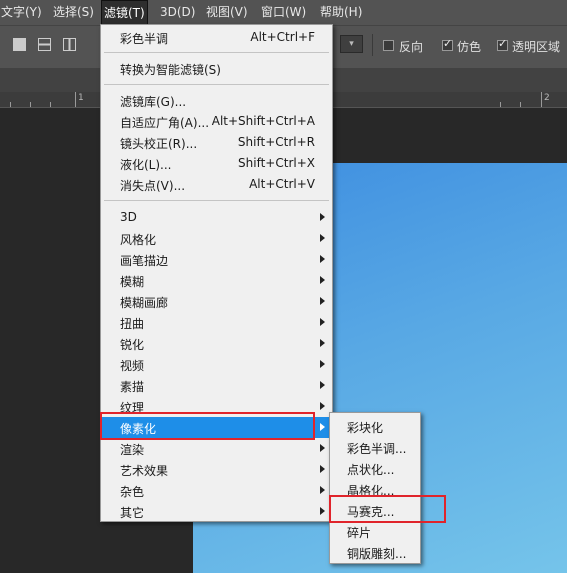  What do you see at coordinates (132, 450) in the screenshot?
I see `menu-item-label: 渲染` at bounding box center [132, 450].